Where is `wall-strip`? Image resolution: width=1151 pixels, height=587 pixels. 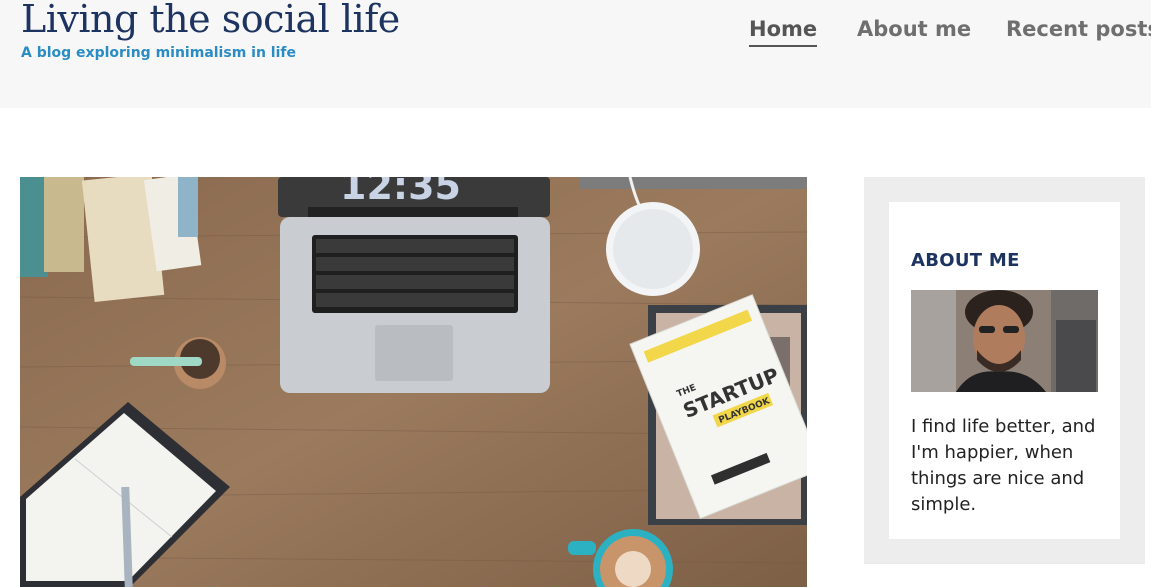 wall-strip is located at coordinates (693, 183).